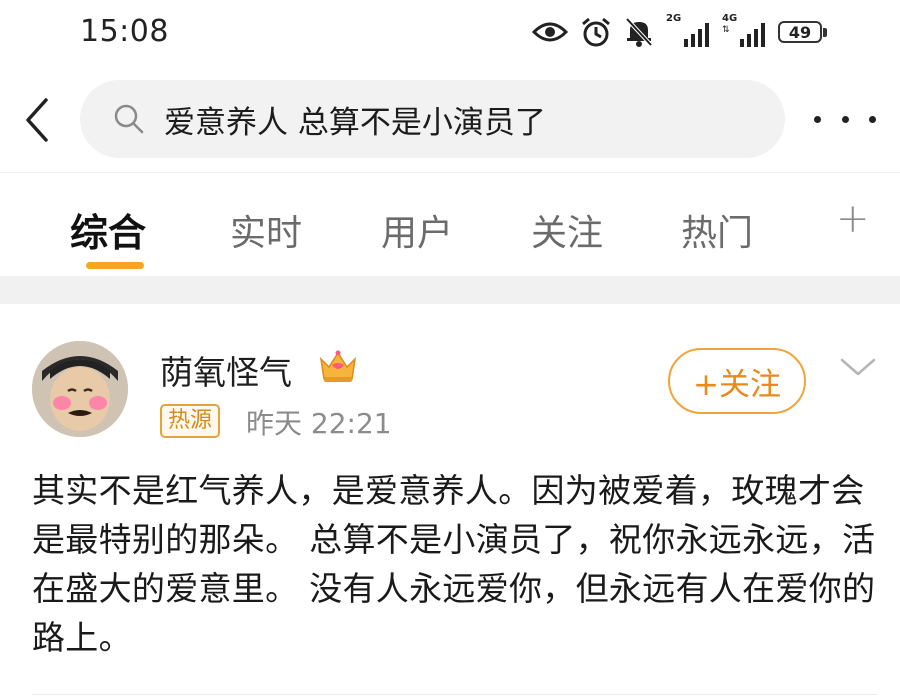  What do you see at coordinates (108, 229) in the screenshot?
I see `tab-comprehensive: 综合` at bounding box center [108, 229].